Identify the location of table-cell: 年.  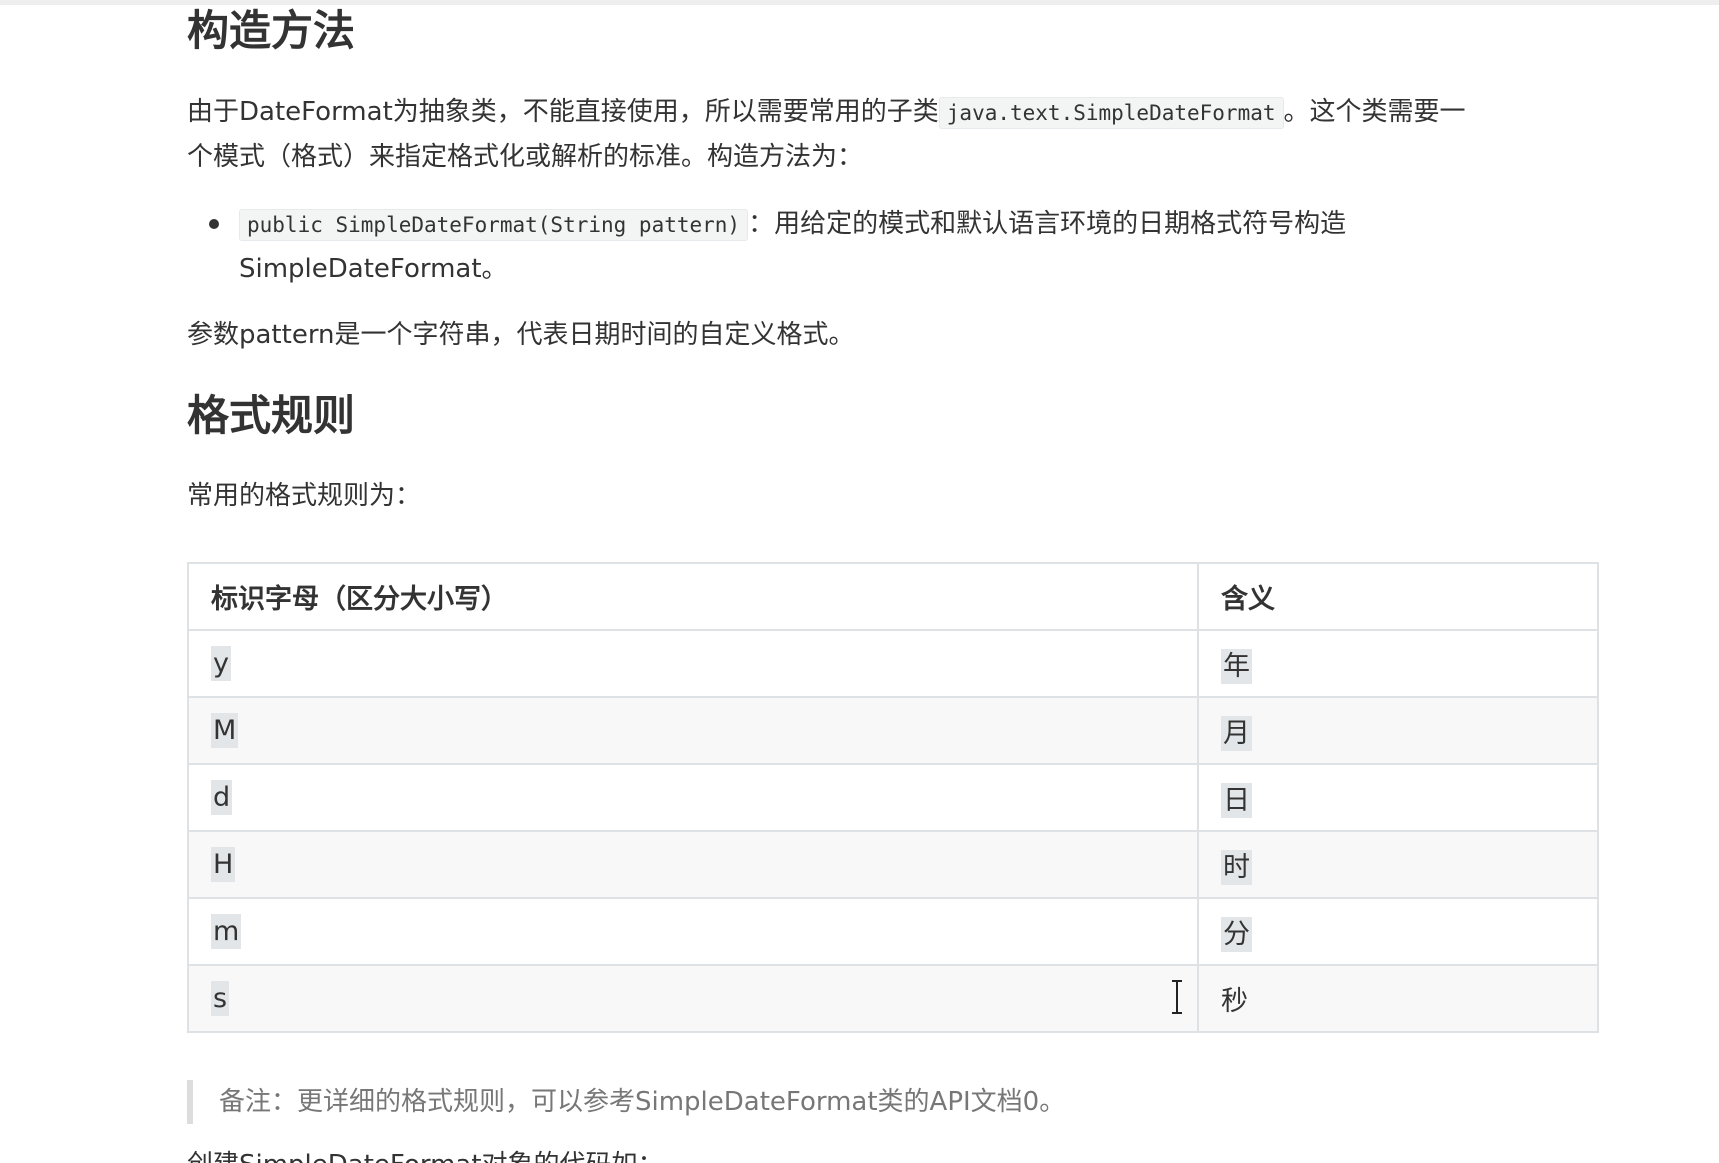
(1398, 663).